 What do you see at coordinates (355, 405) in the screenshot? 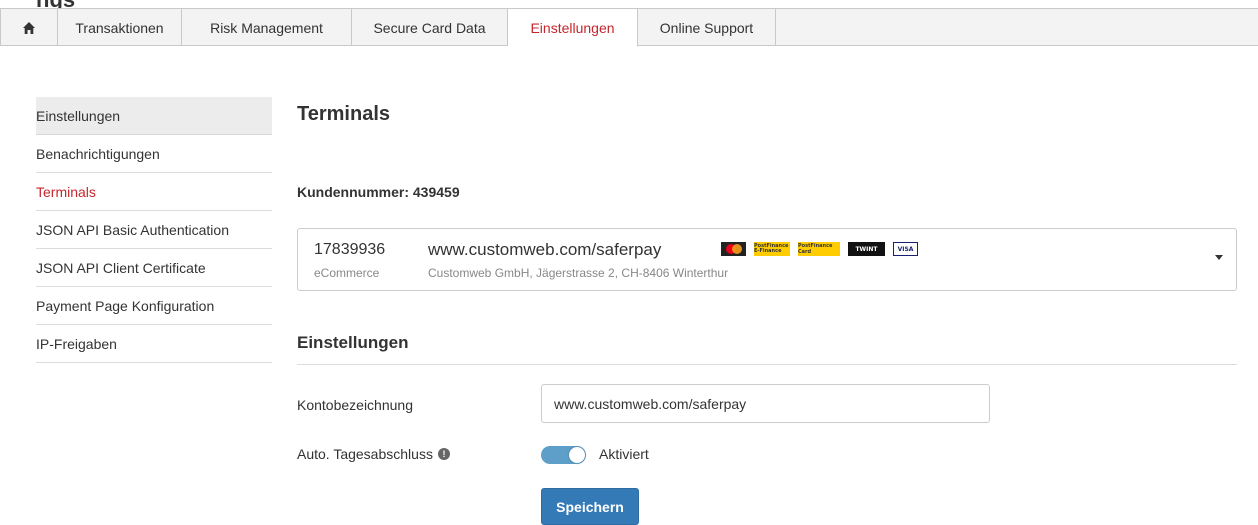
I see `account-label: Kontobezeichnung` at bounding box center [355, 405].